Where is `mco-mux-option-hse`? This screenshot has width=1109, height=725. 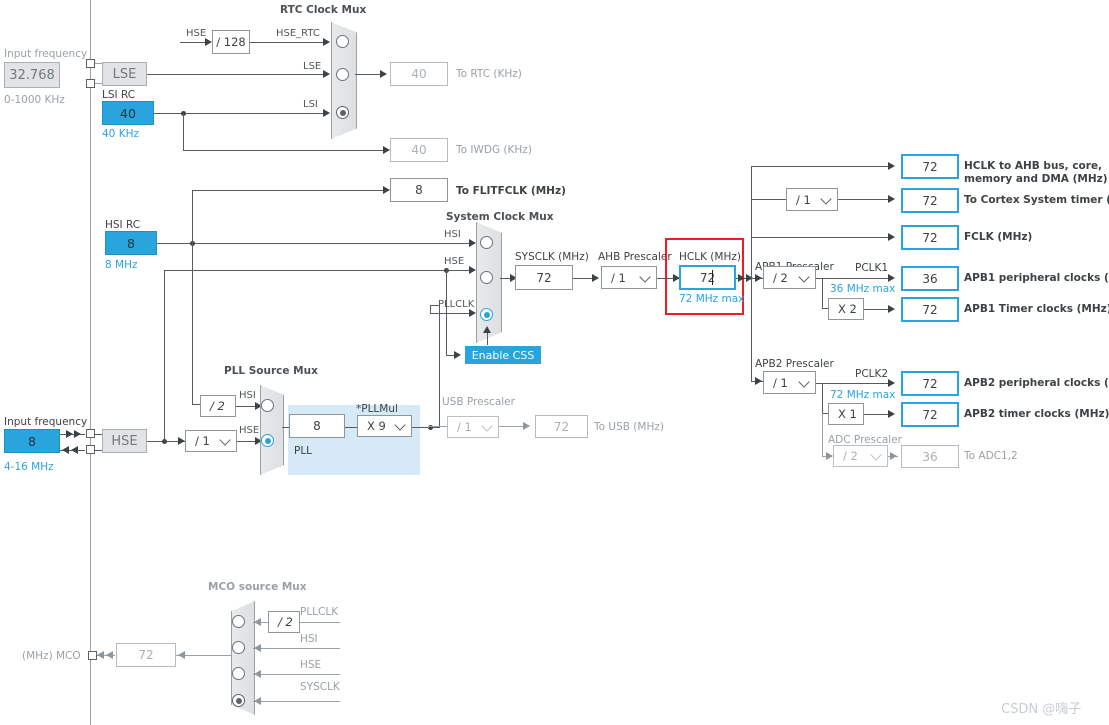 mco-mux-option-hse is located at coordinates (238, 673).